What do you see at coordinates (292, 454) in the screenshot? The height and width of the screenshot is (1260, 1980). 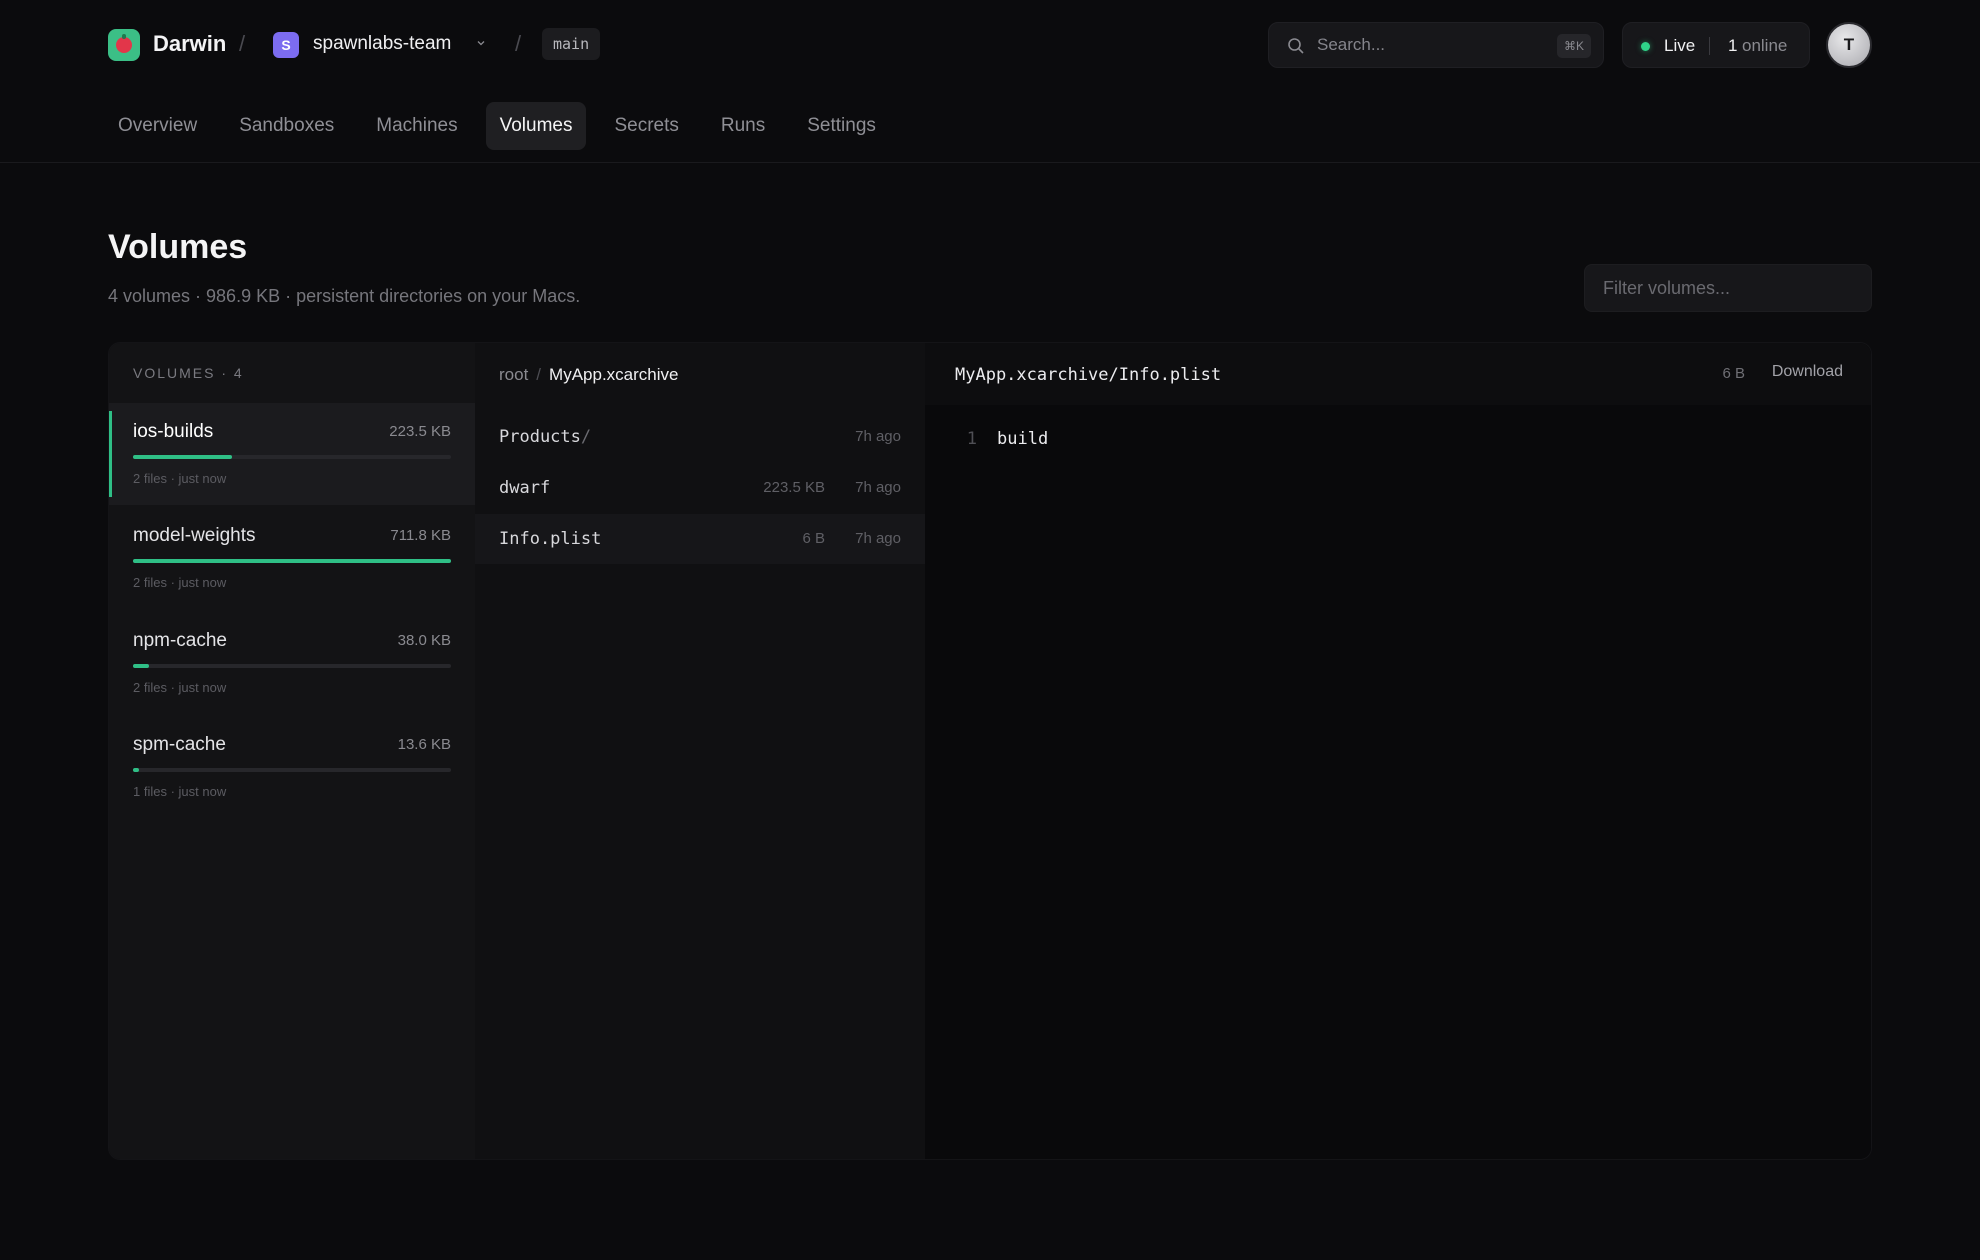 I see `volume-item-ios-builds: ios-builds 223.5 KB 2 files · just now` at bounding box center [292, 454].